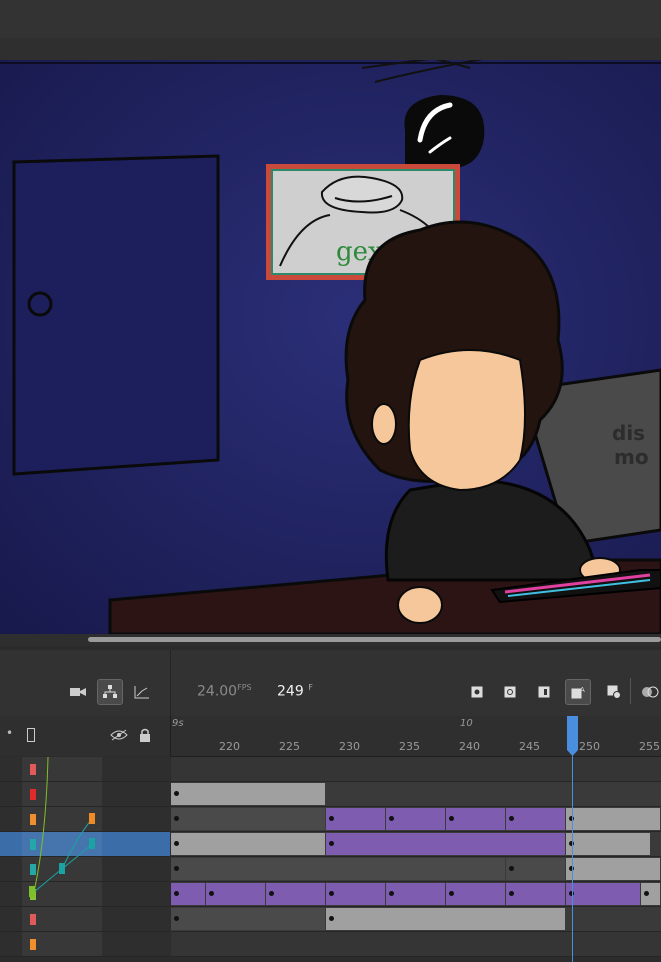 The width and height of the screenshot is (661, 962). What do you see at coordinates (572, 859) in the screenshot?
I see `playhead-line` at bounding box center [572, 859].